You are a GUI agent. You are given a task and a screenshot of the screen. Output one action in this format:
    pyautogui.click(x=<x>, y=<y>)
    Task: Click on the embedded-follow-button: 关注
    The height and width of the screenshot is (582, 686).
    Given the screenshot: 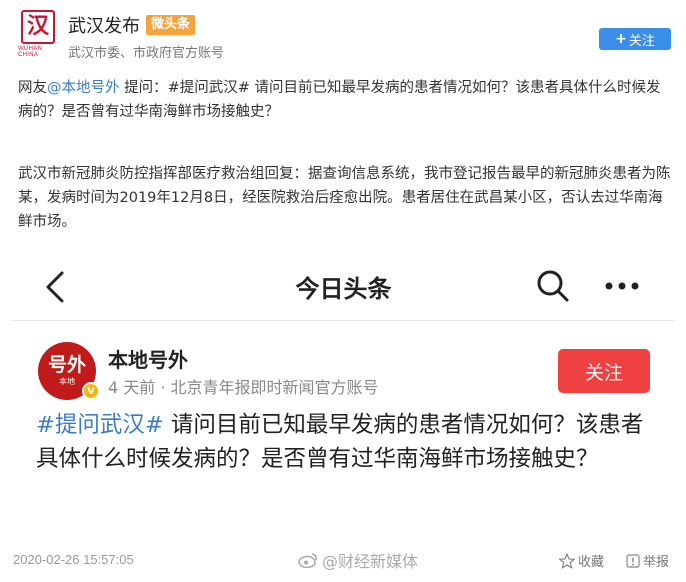 What is the action you would take?
    pyautogui.click(x=604, y=371)
    